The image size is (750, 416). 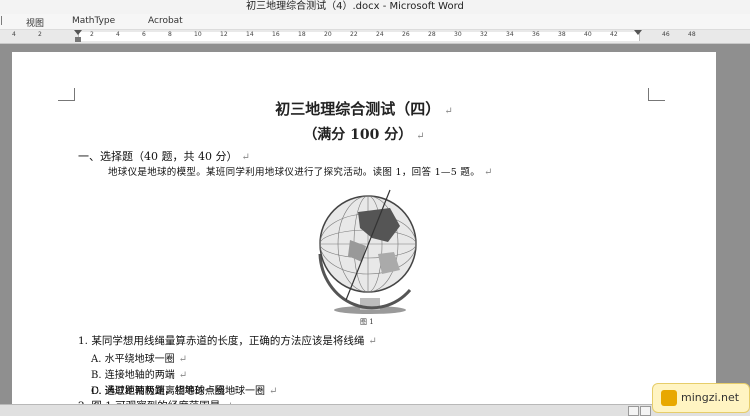 I want to click on right-indent-marker, so click(x=638, y=32).